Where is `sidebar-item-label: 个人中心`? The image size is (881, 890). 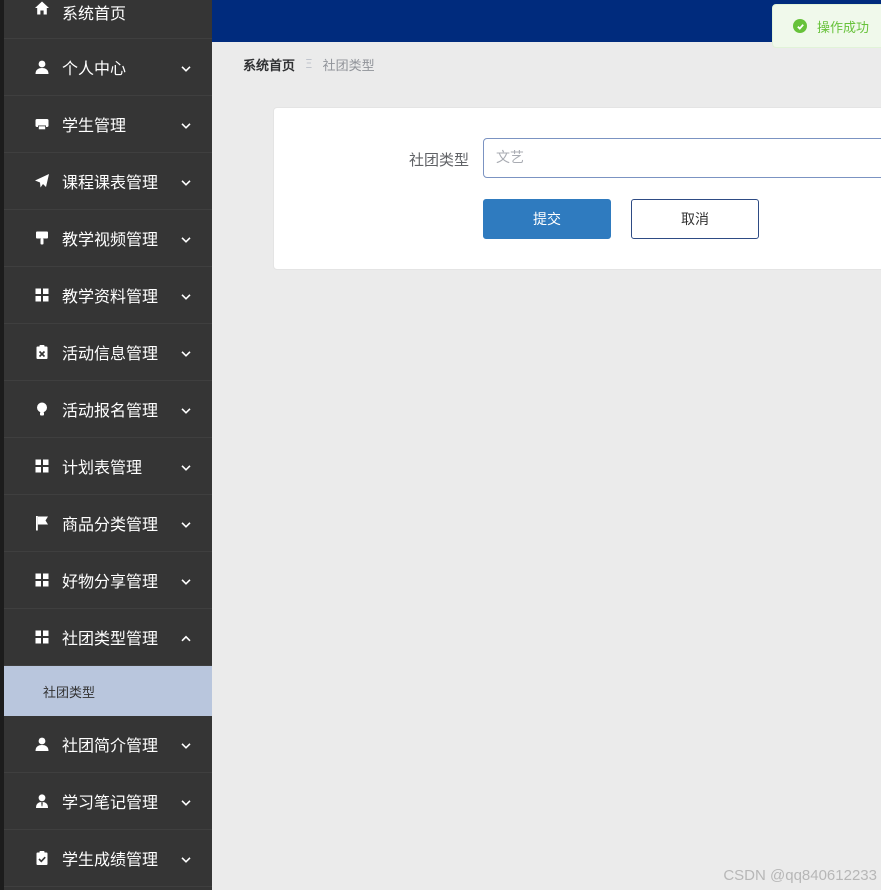 sidebar-item-label: 个人中心 is located at coordinates (94, 68).